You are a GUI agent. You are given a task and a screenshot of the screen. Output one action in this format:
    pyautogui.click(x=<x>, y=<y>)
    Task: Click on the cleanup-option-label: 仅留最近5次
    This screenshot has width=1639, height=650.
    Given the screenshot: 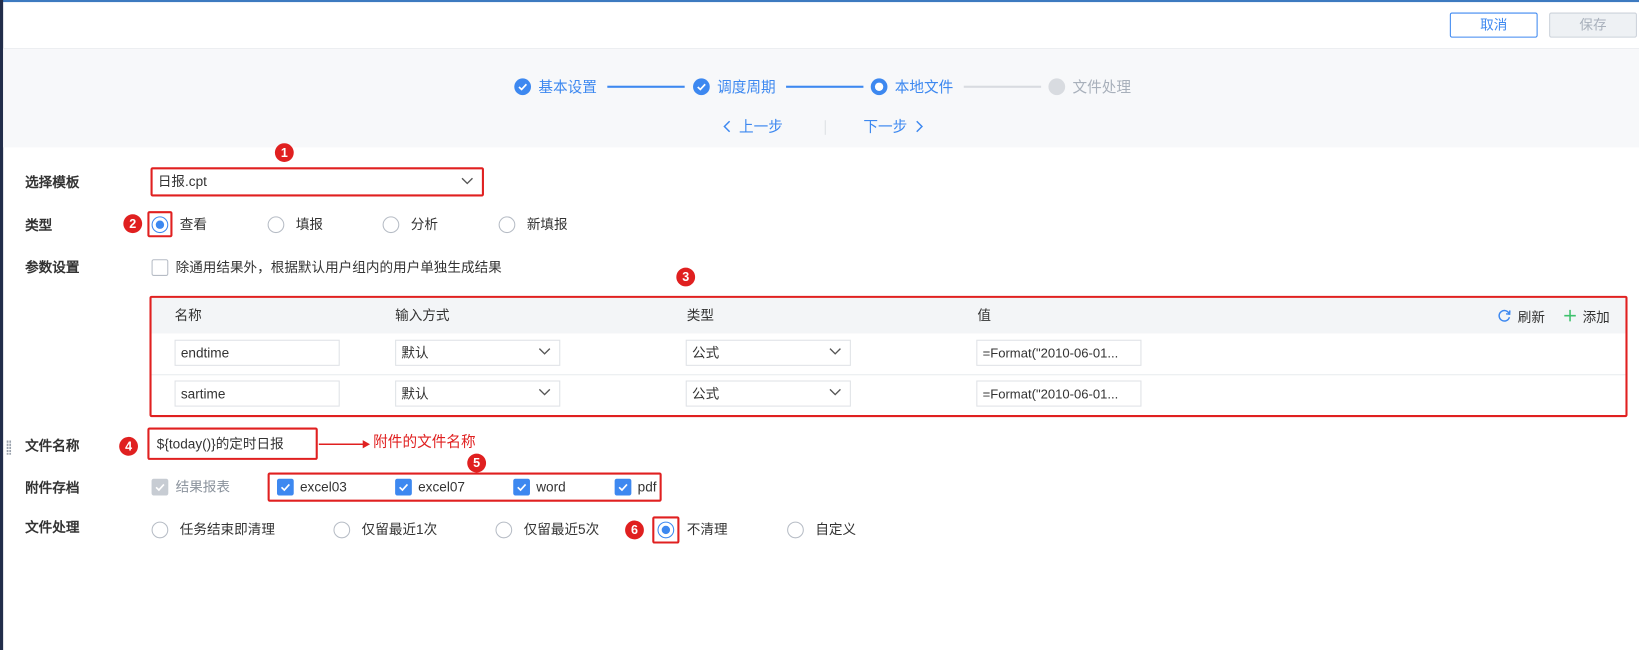 What is the action you would take?
    pyautogui.click(x=561, y=529)
    